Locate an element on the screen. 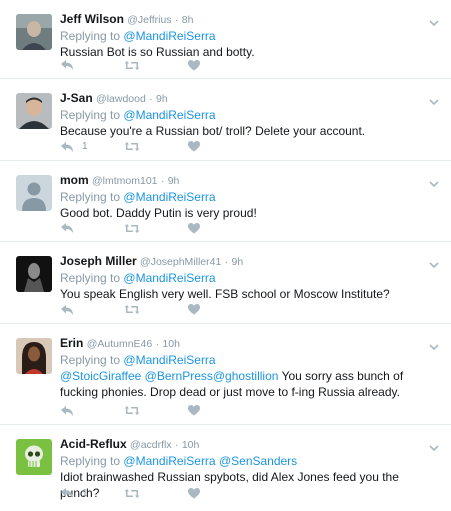 The height and width of the screenshot is (511, 451). handle: @lawdood is located at coordinates (121, 99).